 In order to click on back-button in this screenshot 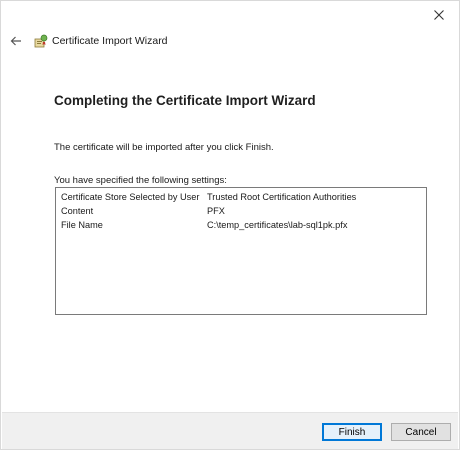, I will do `click(16, 41)`.